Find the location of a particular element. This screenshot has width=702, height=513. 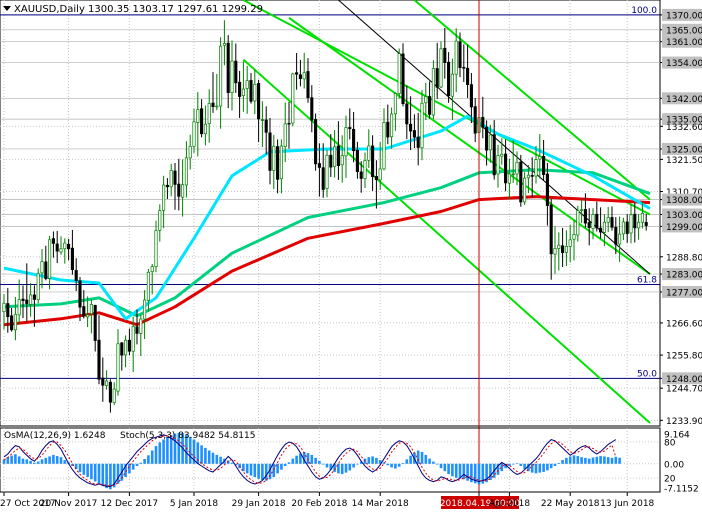

osc-axis-label: 0.00 is located at coordinates (674, 465).